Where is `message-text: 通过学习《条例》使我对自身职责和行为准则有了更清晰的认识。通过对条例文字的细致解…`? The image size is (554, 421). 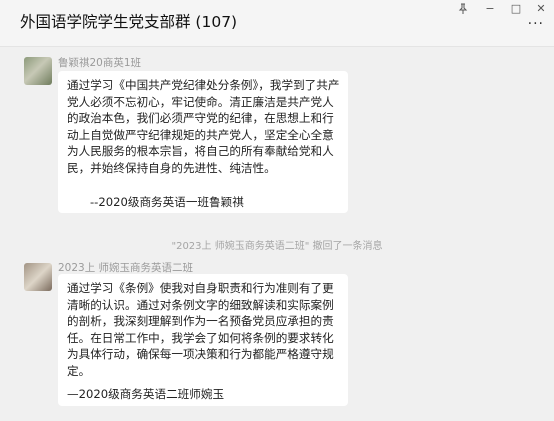
message-text: 通过学习《条例》使我对自身职责和行为准则有了更清晰的认识。通过对条例文字的细致解… is located at coordinates (200, 329).